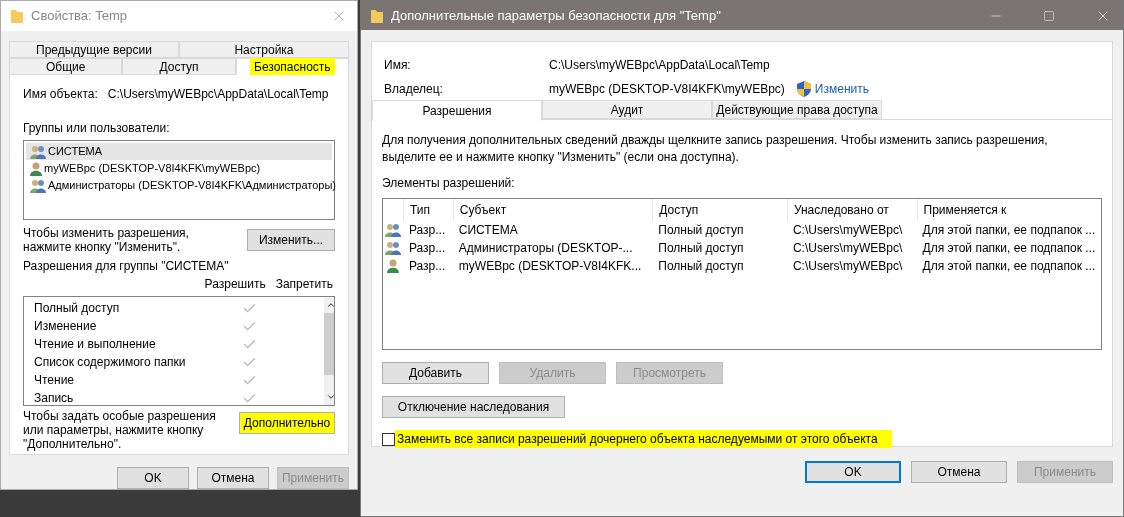  I want to click on tab-label: Общие, so click(65, 67).